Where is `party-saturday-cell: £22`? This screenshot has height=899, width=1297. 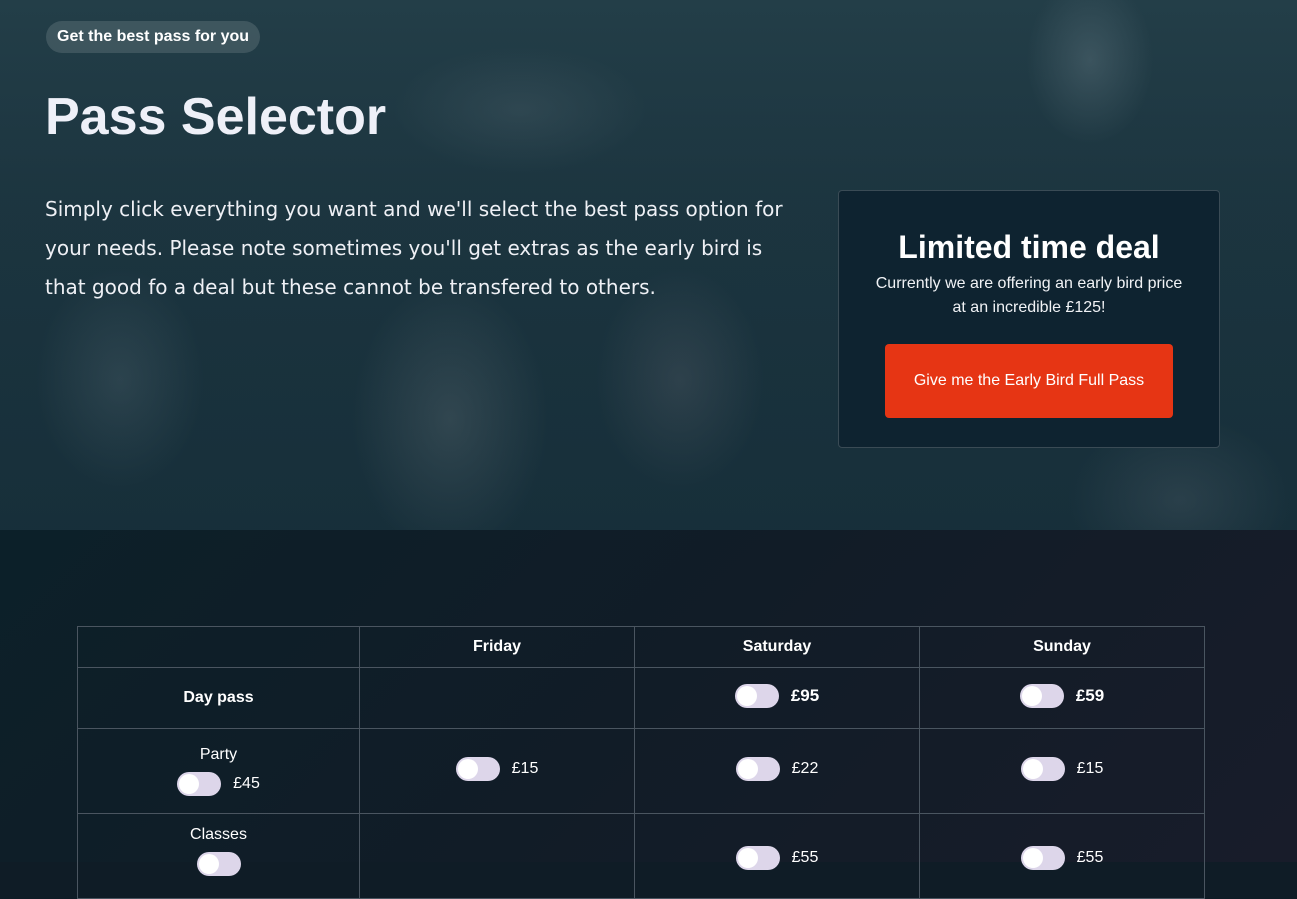 party-saturday-cell: £22 is located at coordinates (777, 771).